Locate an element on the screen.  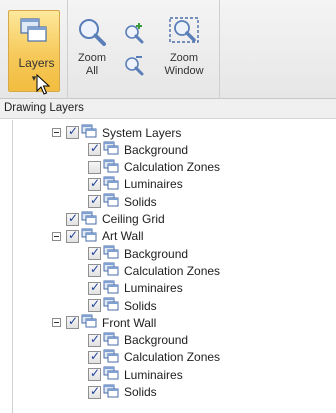
zoom-out-icon is located at coordinates (134, 65).